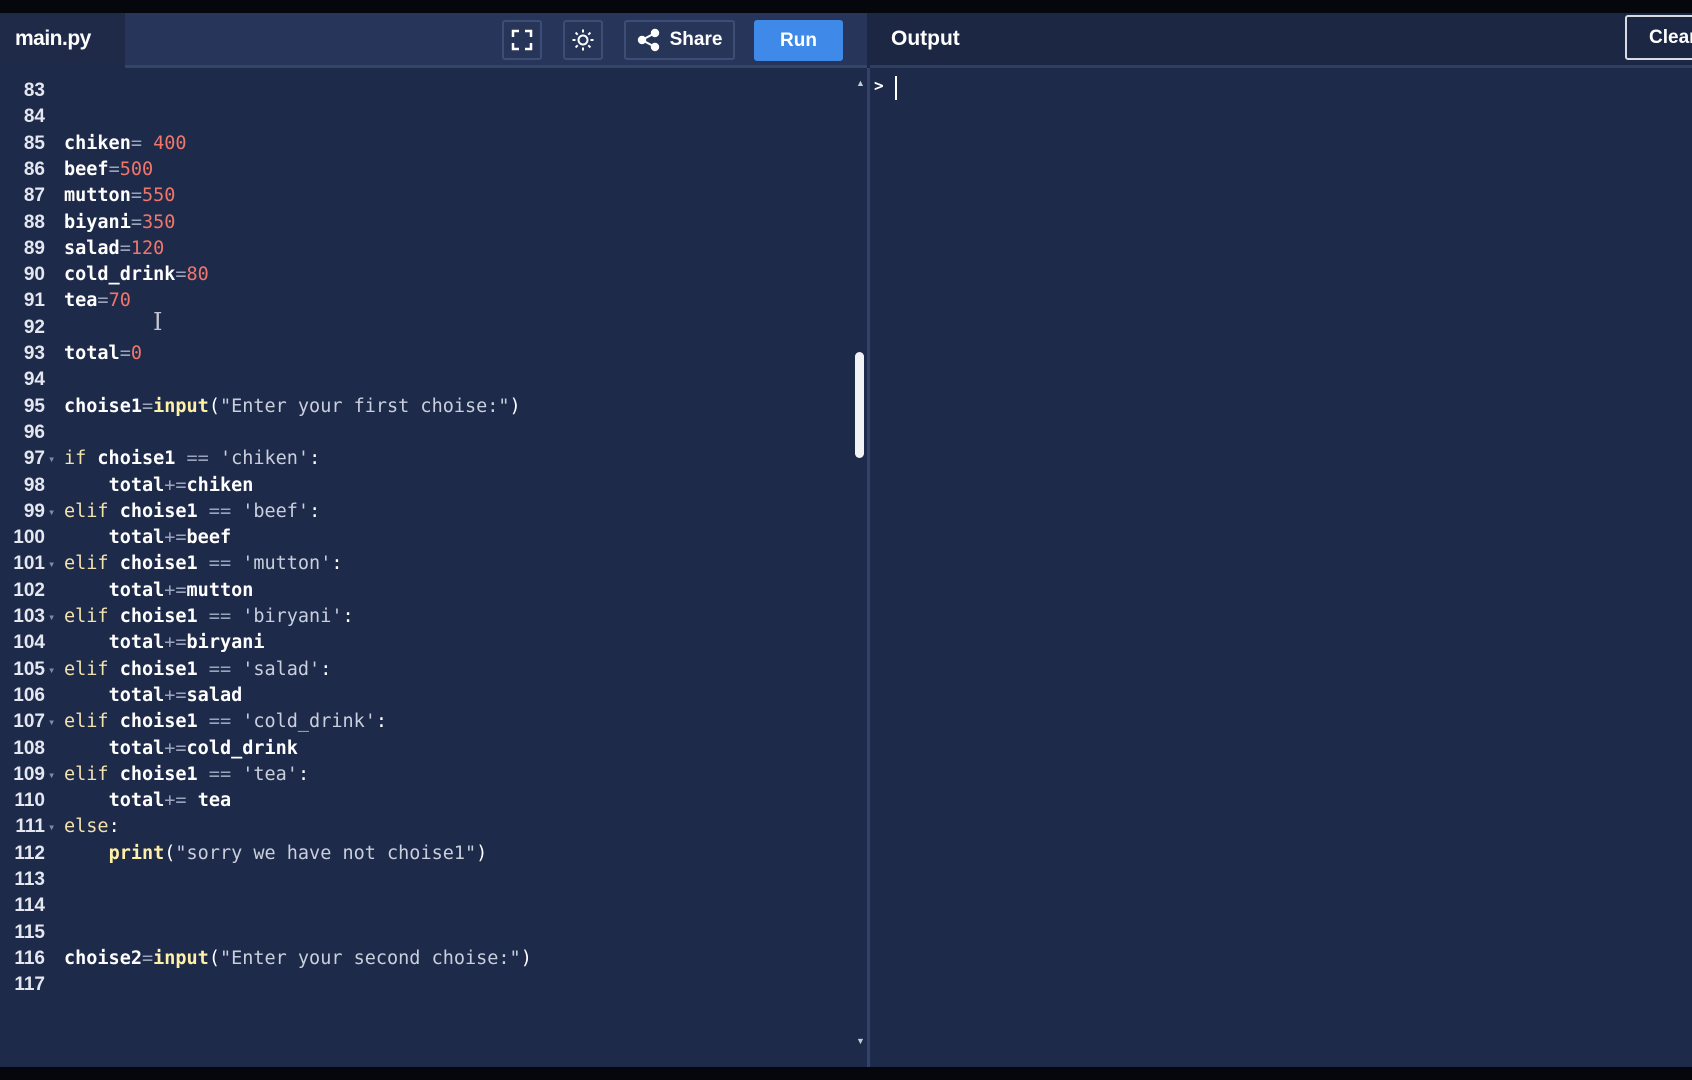  I want to click on sun-icon, so click(583, 40).